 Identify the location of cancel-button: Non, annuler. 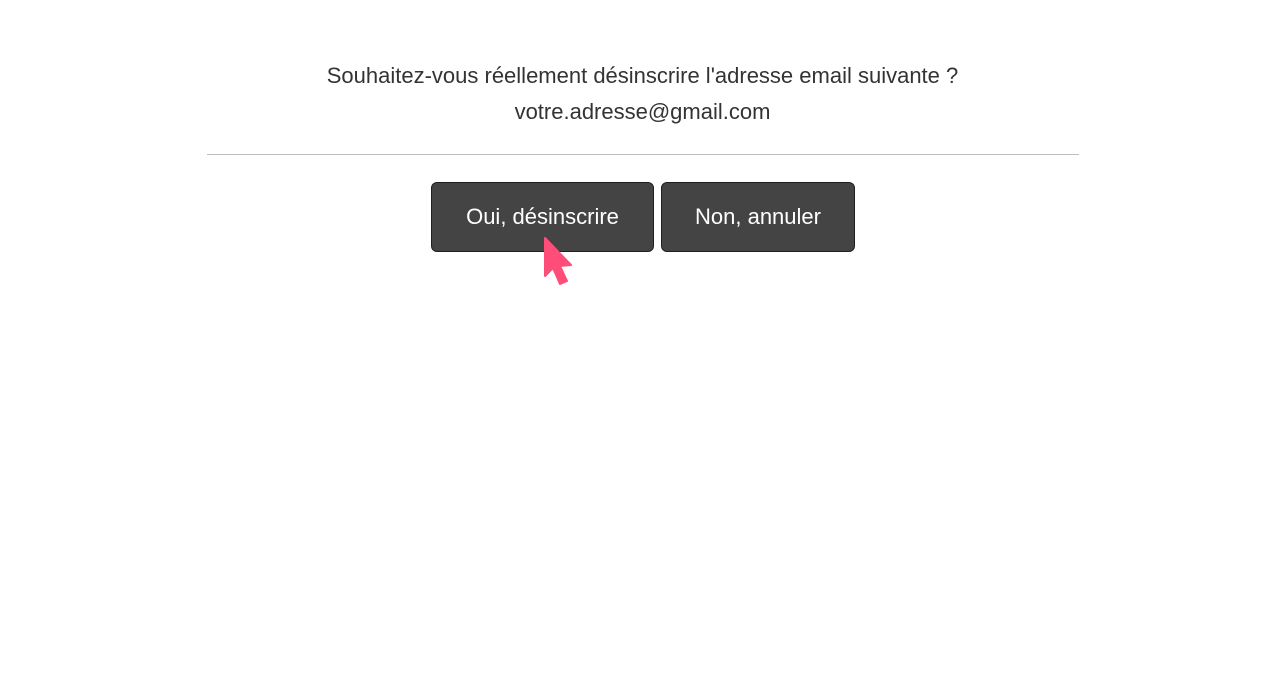
(758, 217).